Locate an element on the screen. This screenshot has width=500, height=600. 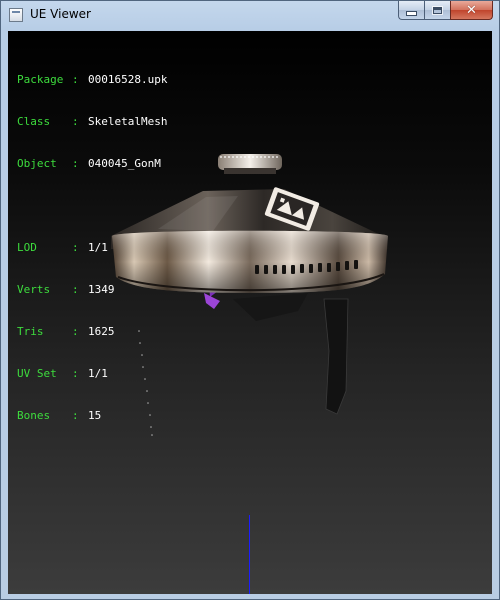
title-bar: UE Viewer ✕ is located at coordinates (250, 16).